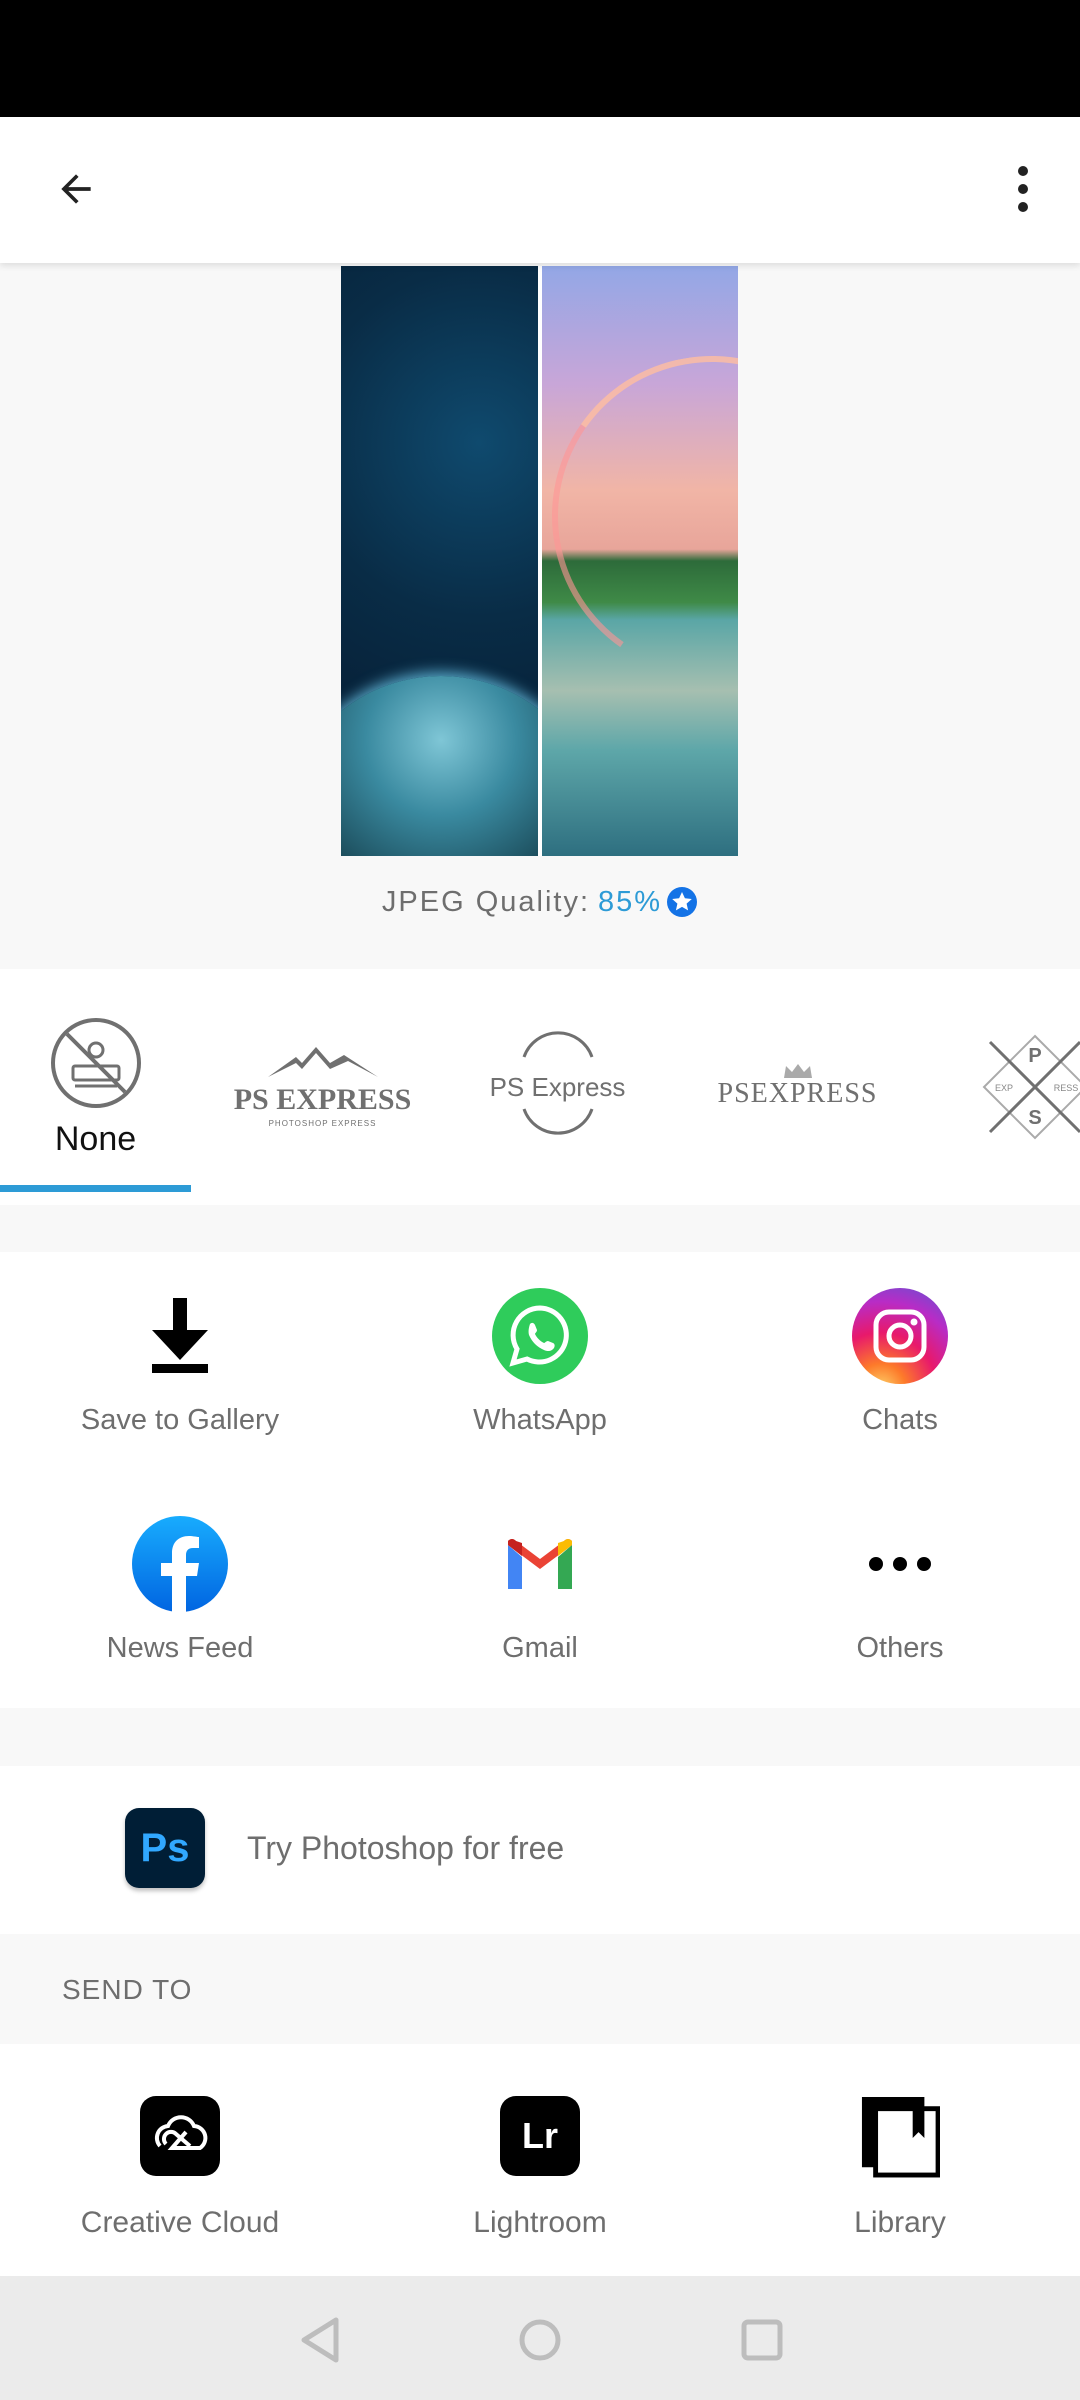 The width and height of the screenshot is (1080, 2400). I want to click on share-facebook-news-feed: News Feed, so click(180, 1580).